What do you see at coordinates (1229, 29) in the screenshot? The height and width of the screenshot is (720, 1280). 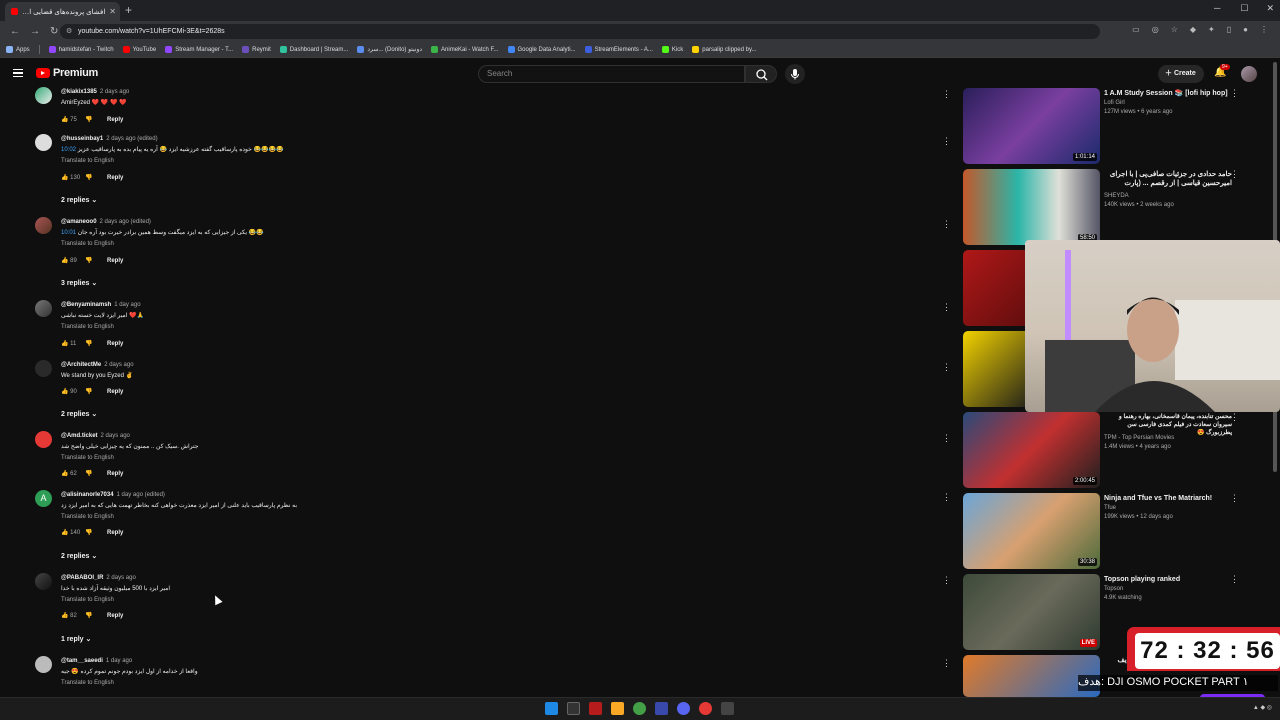 I see `sidebar-icon: ▯` at bounding box center [1229, 29].